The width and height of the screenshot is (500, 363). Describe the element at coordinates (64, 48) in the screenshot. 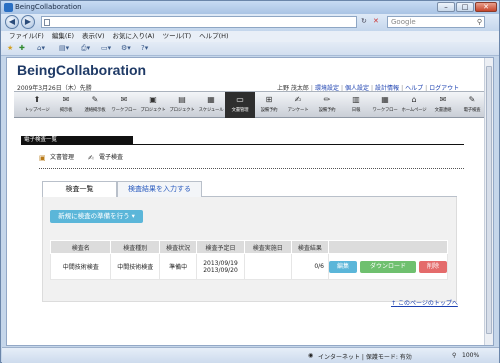

I see `feeds-icon: ▤▾` at that location.